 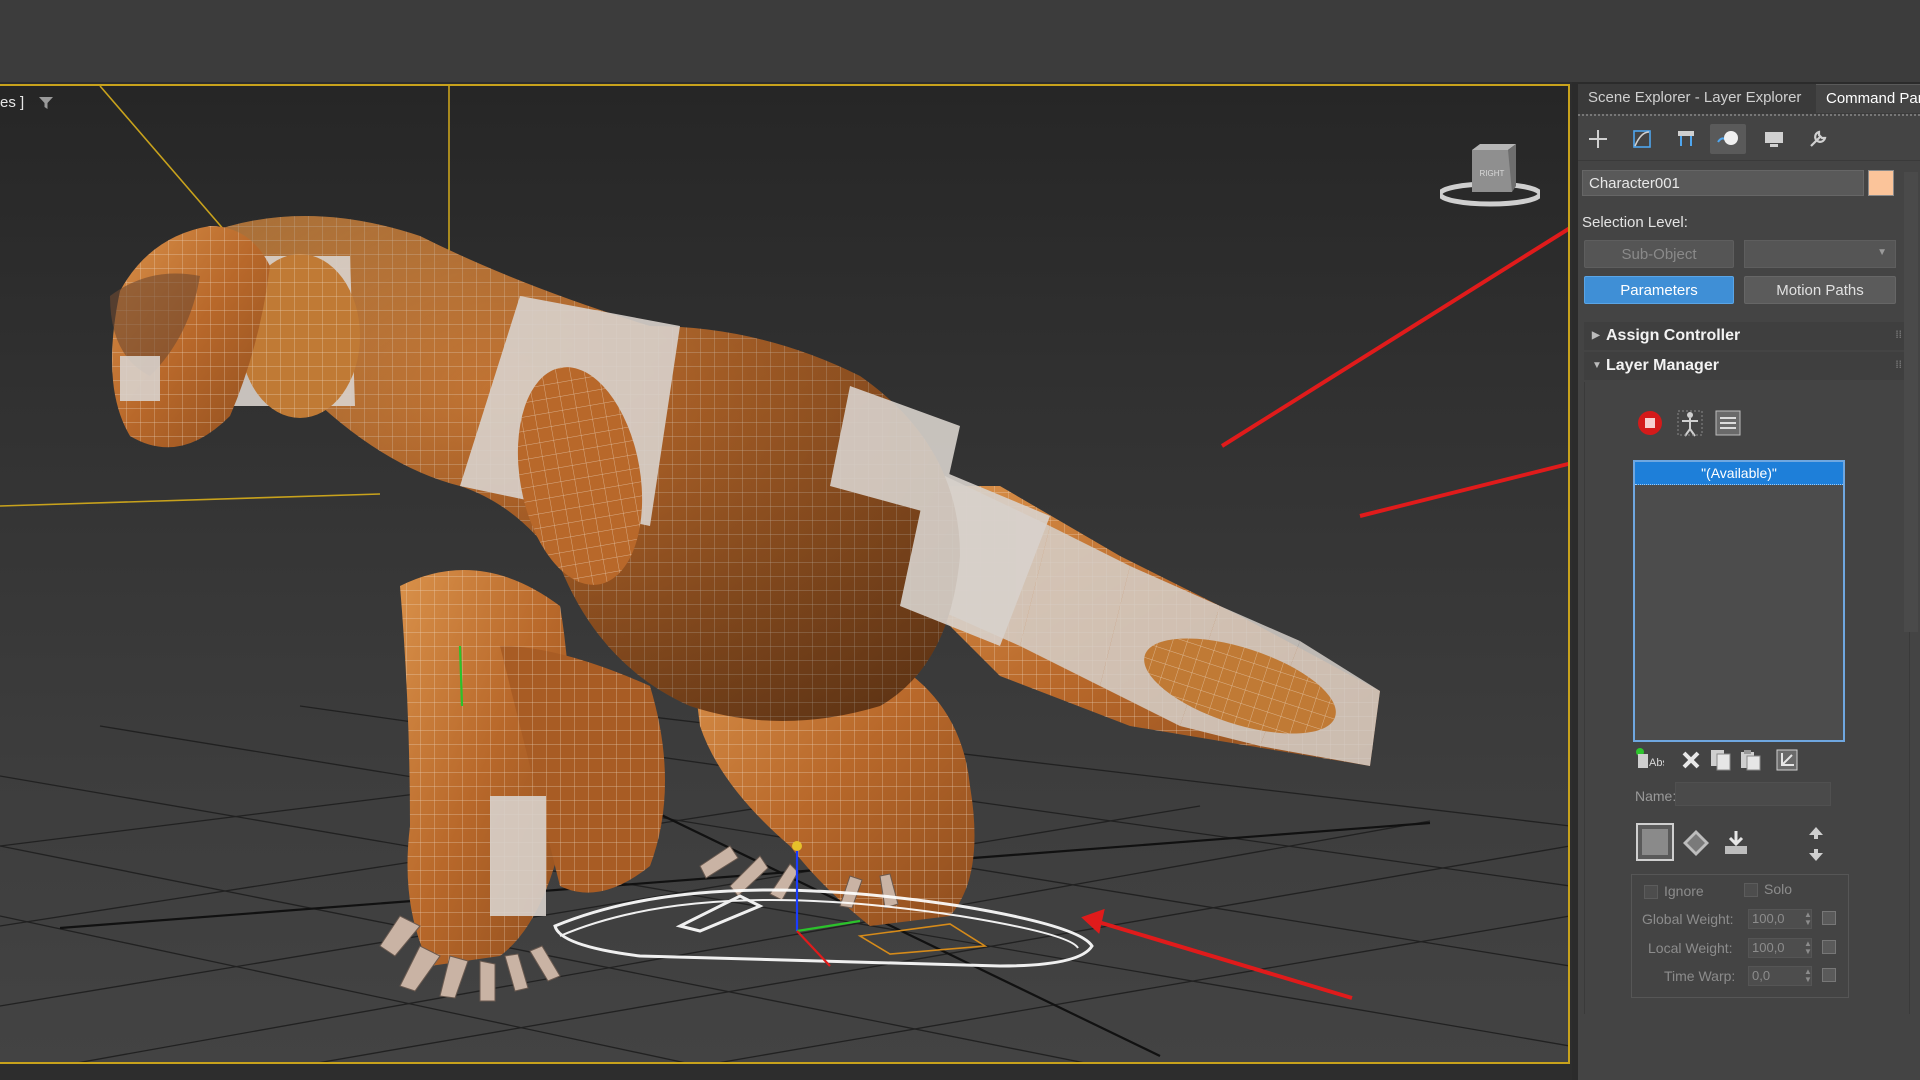 I want to click on local-weight-key-button, so click(x=1829, y=947).